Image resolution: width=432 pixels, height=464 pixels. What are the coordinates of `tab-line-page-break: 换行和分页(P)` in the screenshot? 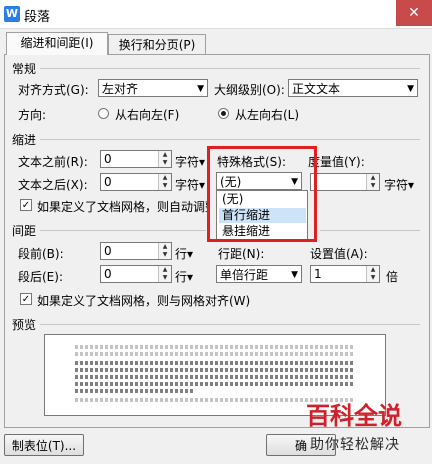 It's located at (157, 44).